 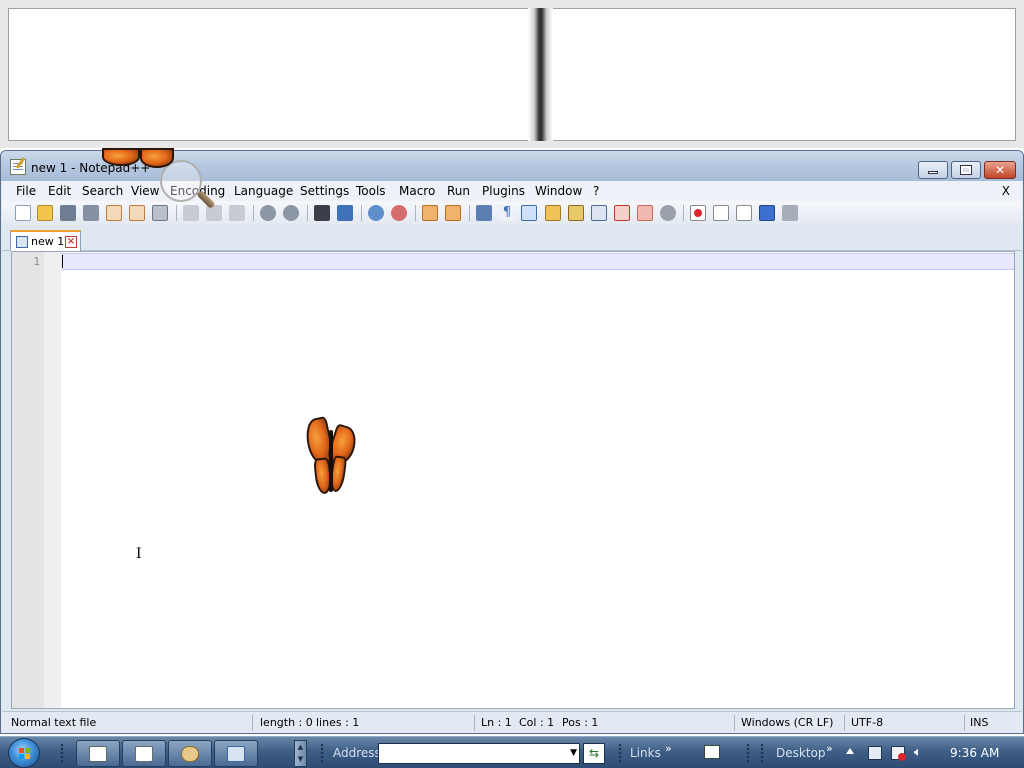 What do you see at coordinates (24, 753) in the screenshot?
I see `start-button` at bounding box center [24, 753].